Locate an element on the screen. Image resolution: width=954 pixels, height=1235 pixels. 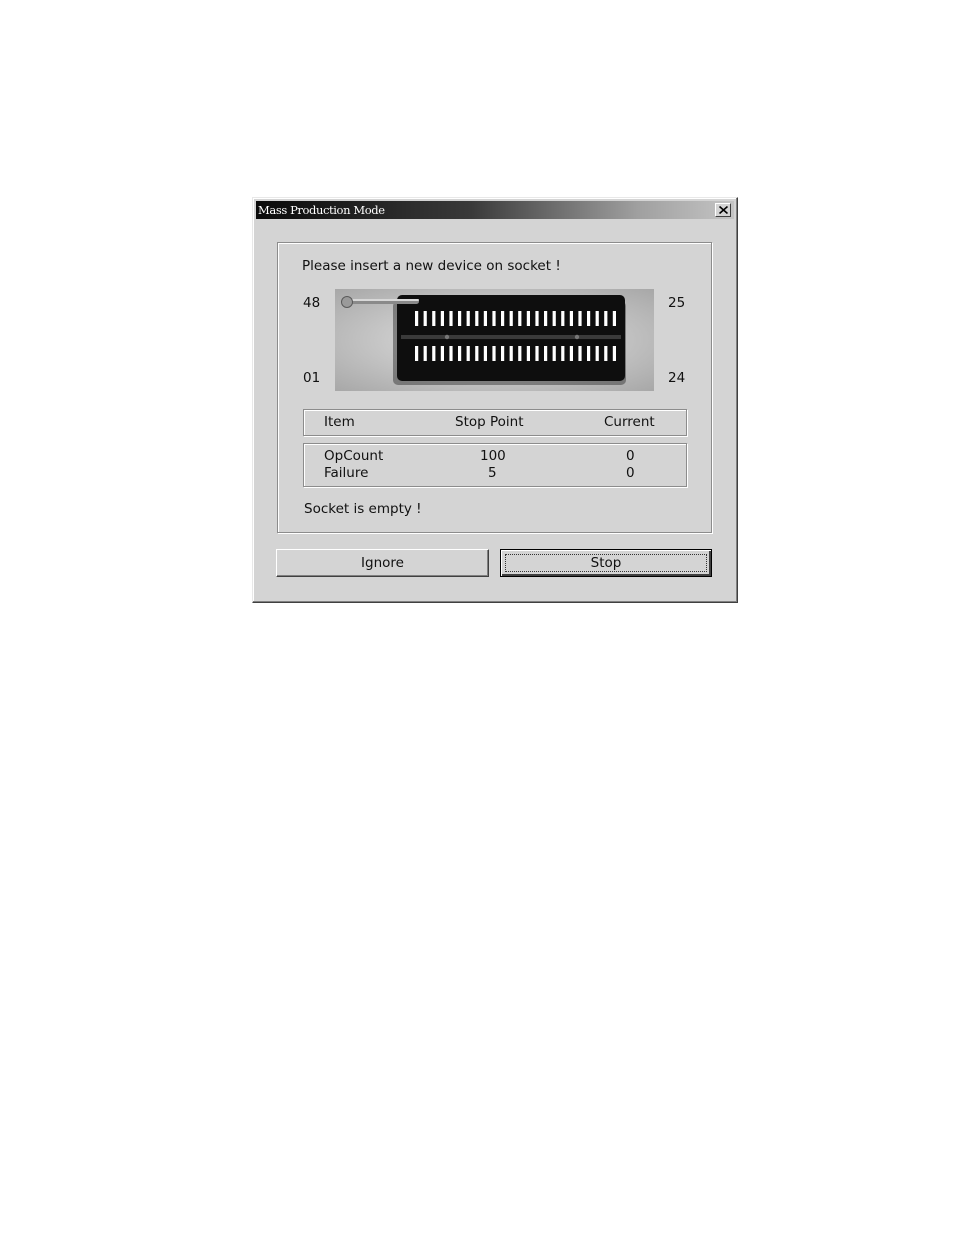
column-header-current: Current is located at coordinates (629, 422).